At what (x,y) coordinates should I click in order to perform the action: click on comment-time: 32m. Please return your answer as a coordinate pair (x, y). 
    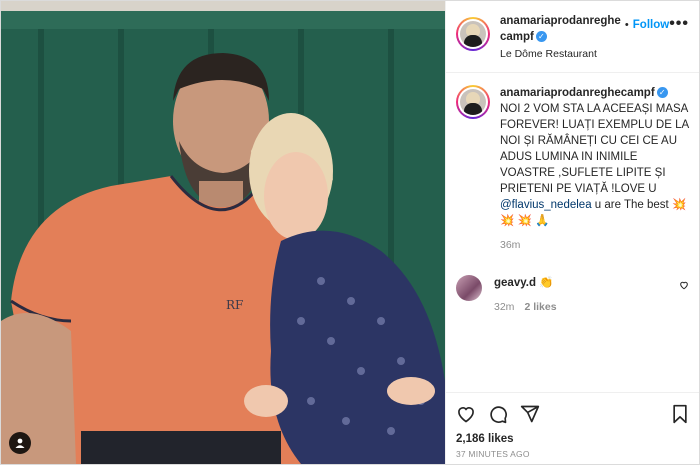
    Looking at the image, I should click on (504, 307).